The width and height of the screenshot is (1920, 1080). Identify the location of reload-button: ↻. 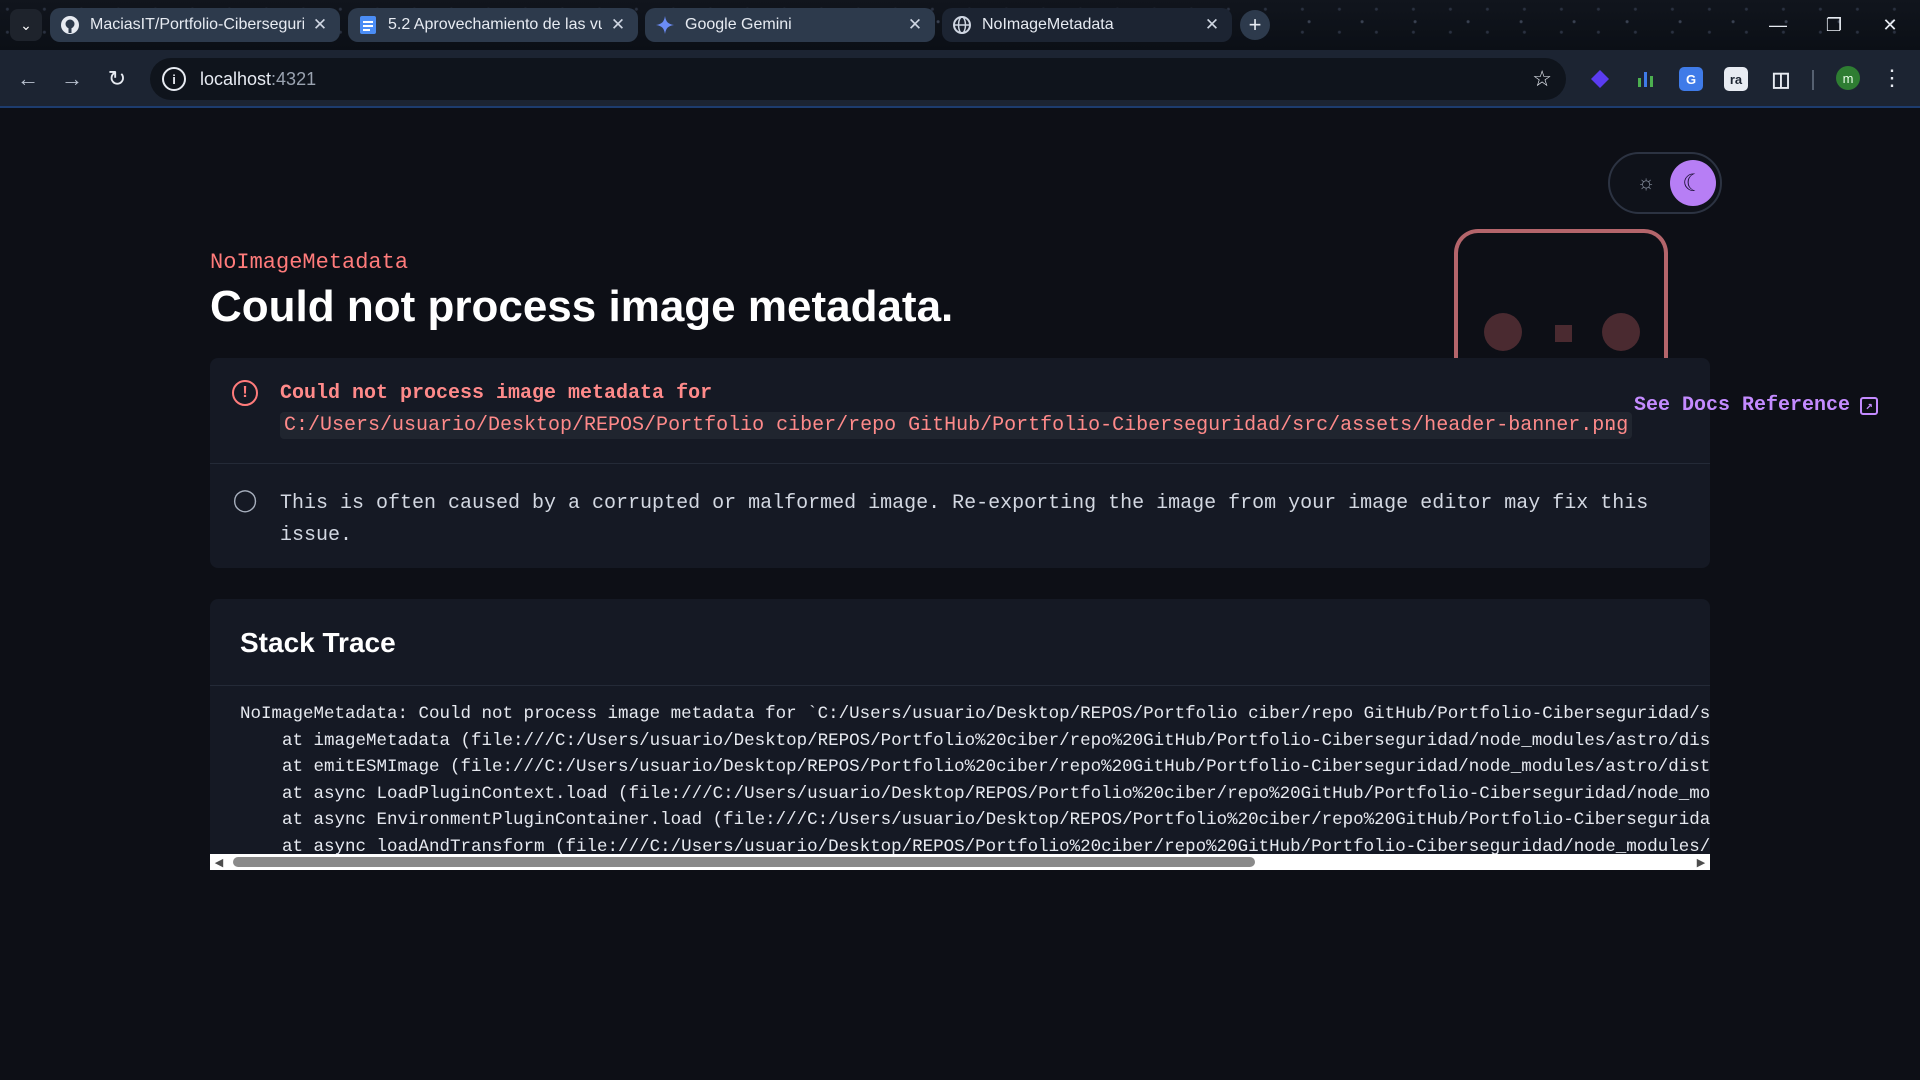
(117, 79).